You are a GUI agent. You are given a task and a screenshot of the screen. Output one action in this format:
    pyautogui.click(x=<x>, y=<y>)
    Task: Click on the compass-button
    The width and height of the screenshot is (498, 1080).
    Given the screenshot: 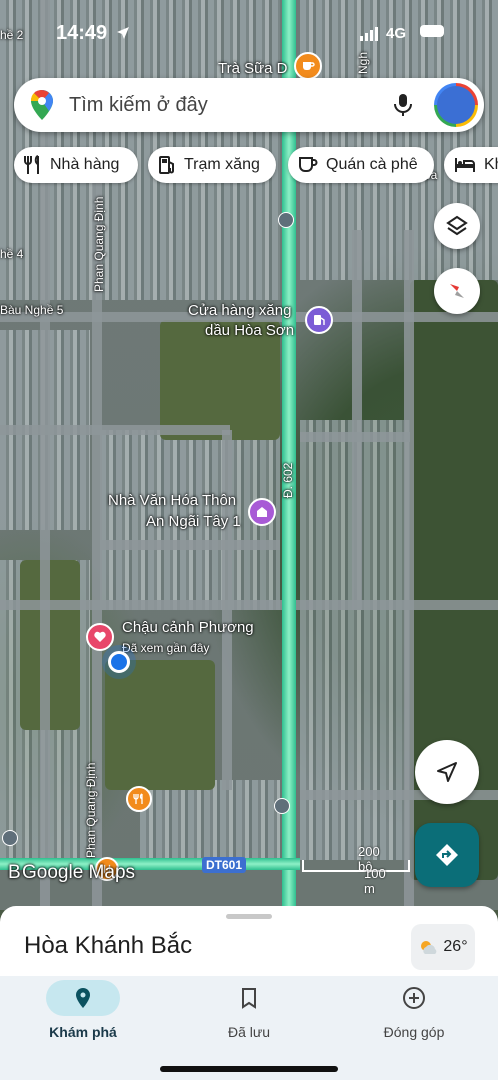 What is the action you would take?
    pyautogui.click(x=457, y=291)
    